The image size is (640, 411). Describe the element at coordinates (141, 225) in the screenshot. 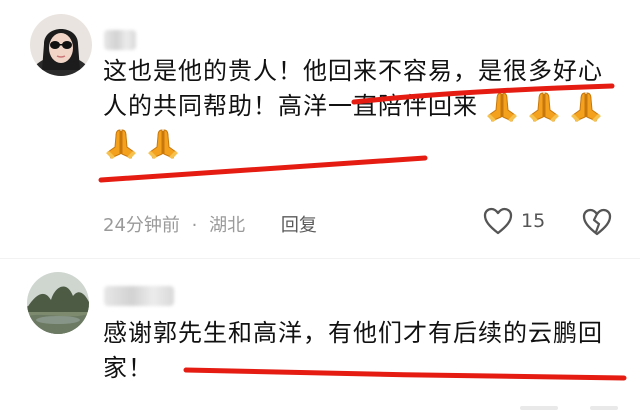

I see `timestamp: 24分钟前` at that location.